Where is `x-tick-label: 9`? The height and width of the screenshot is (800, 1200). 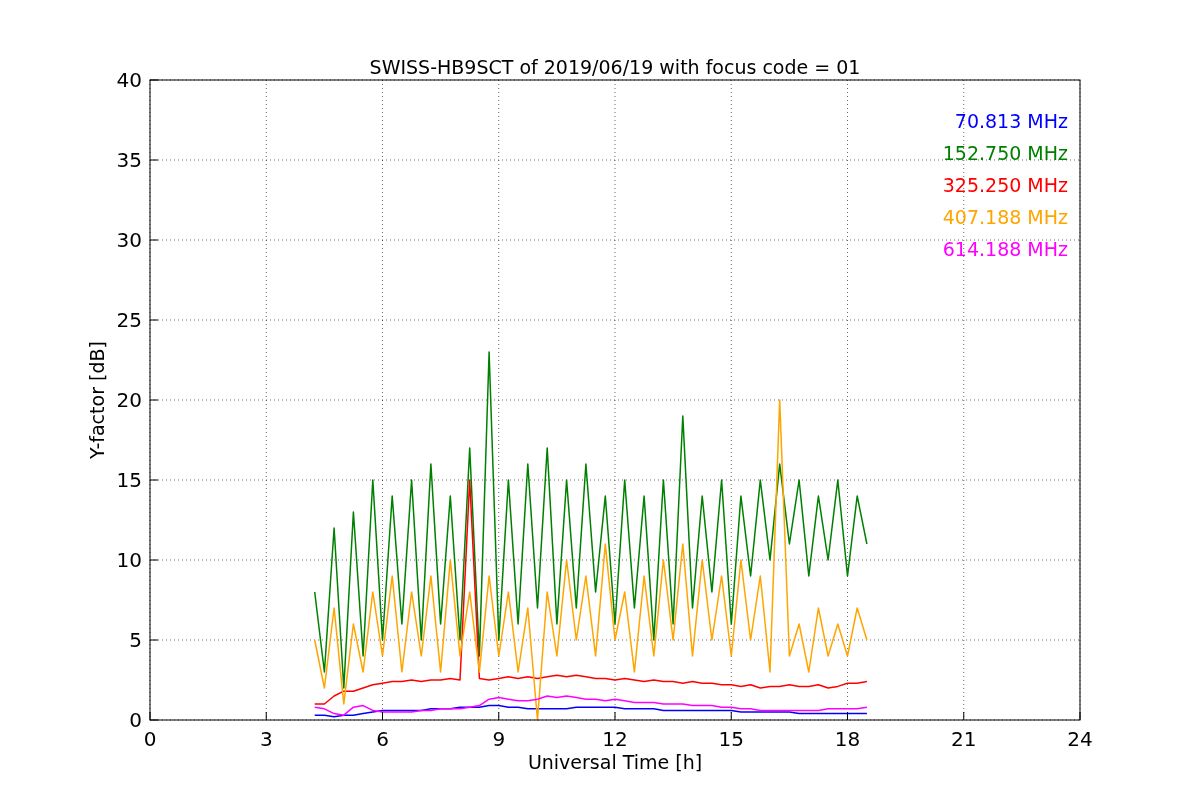
x-tick-label: 9 is located at coordinates (499, 739).